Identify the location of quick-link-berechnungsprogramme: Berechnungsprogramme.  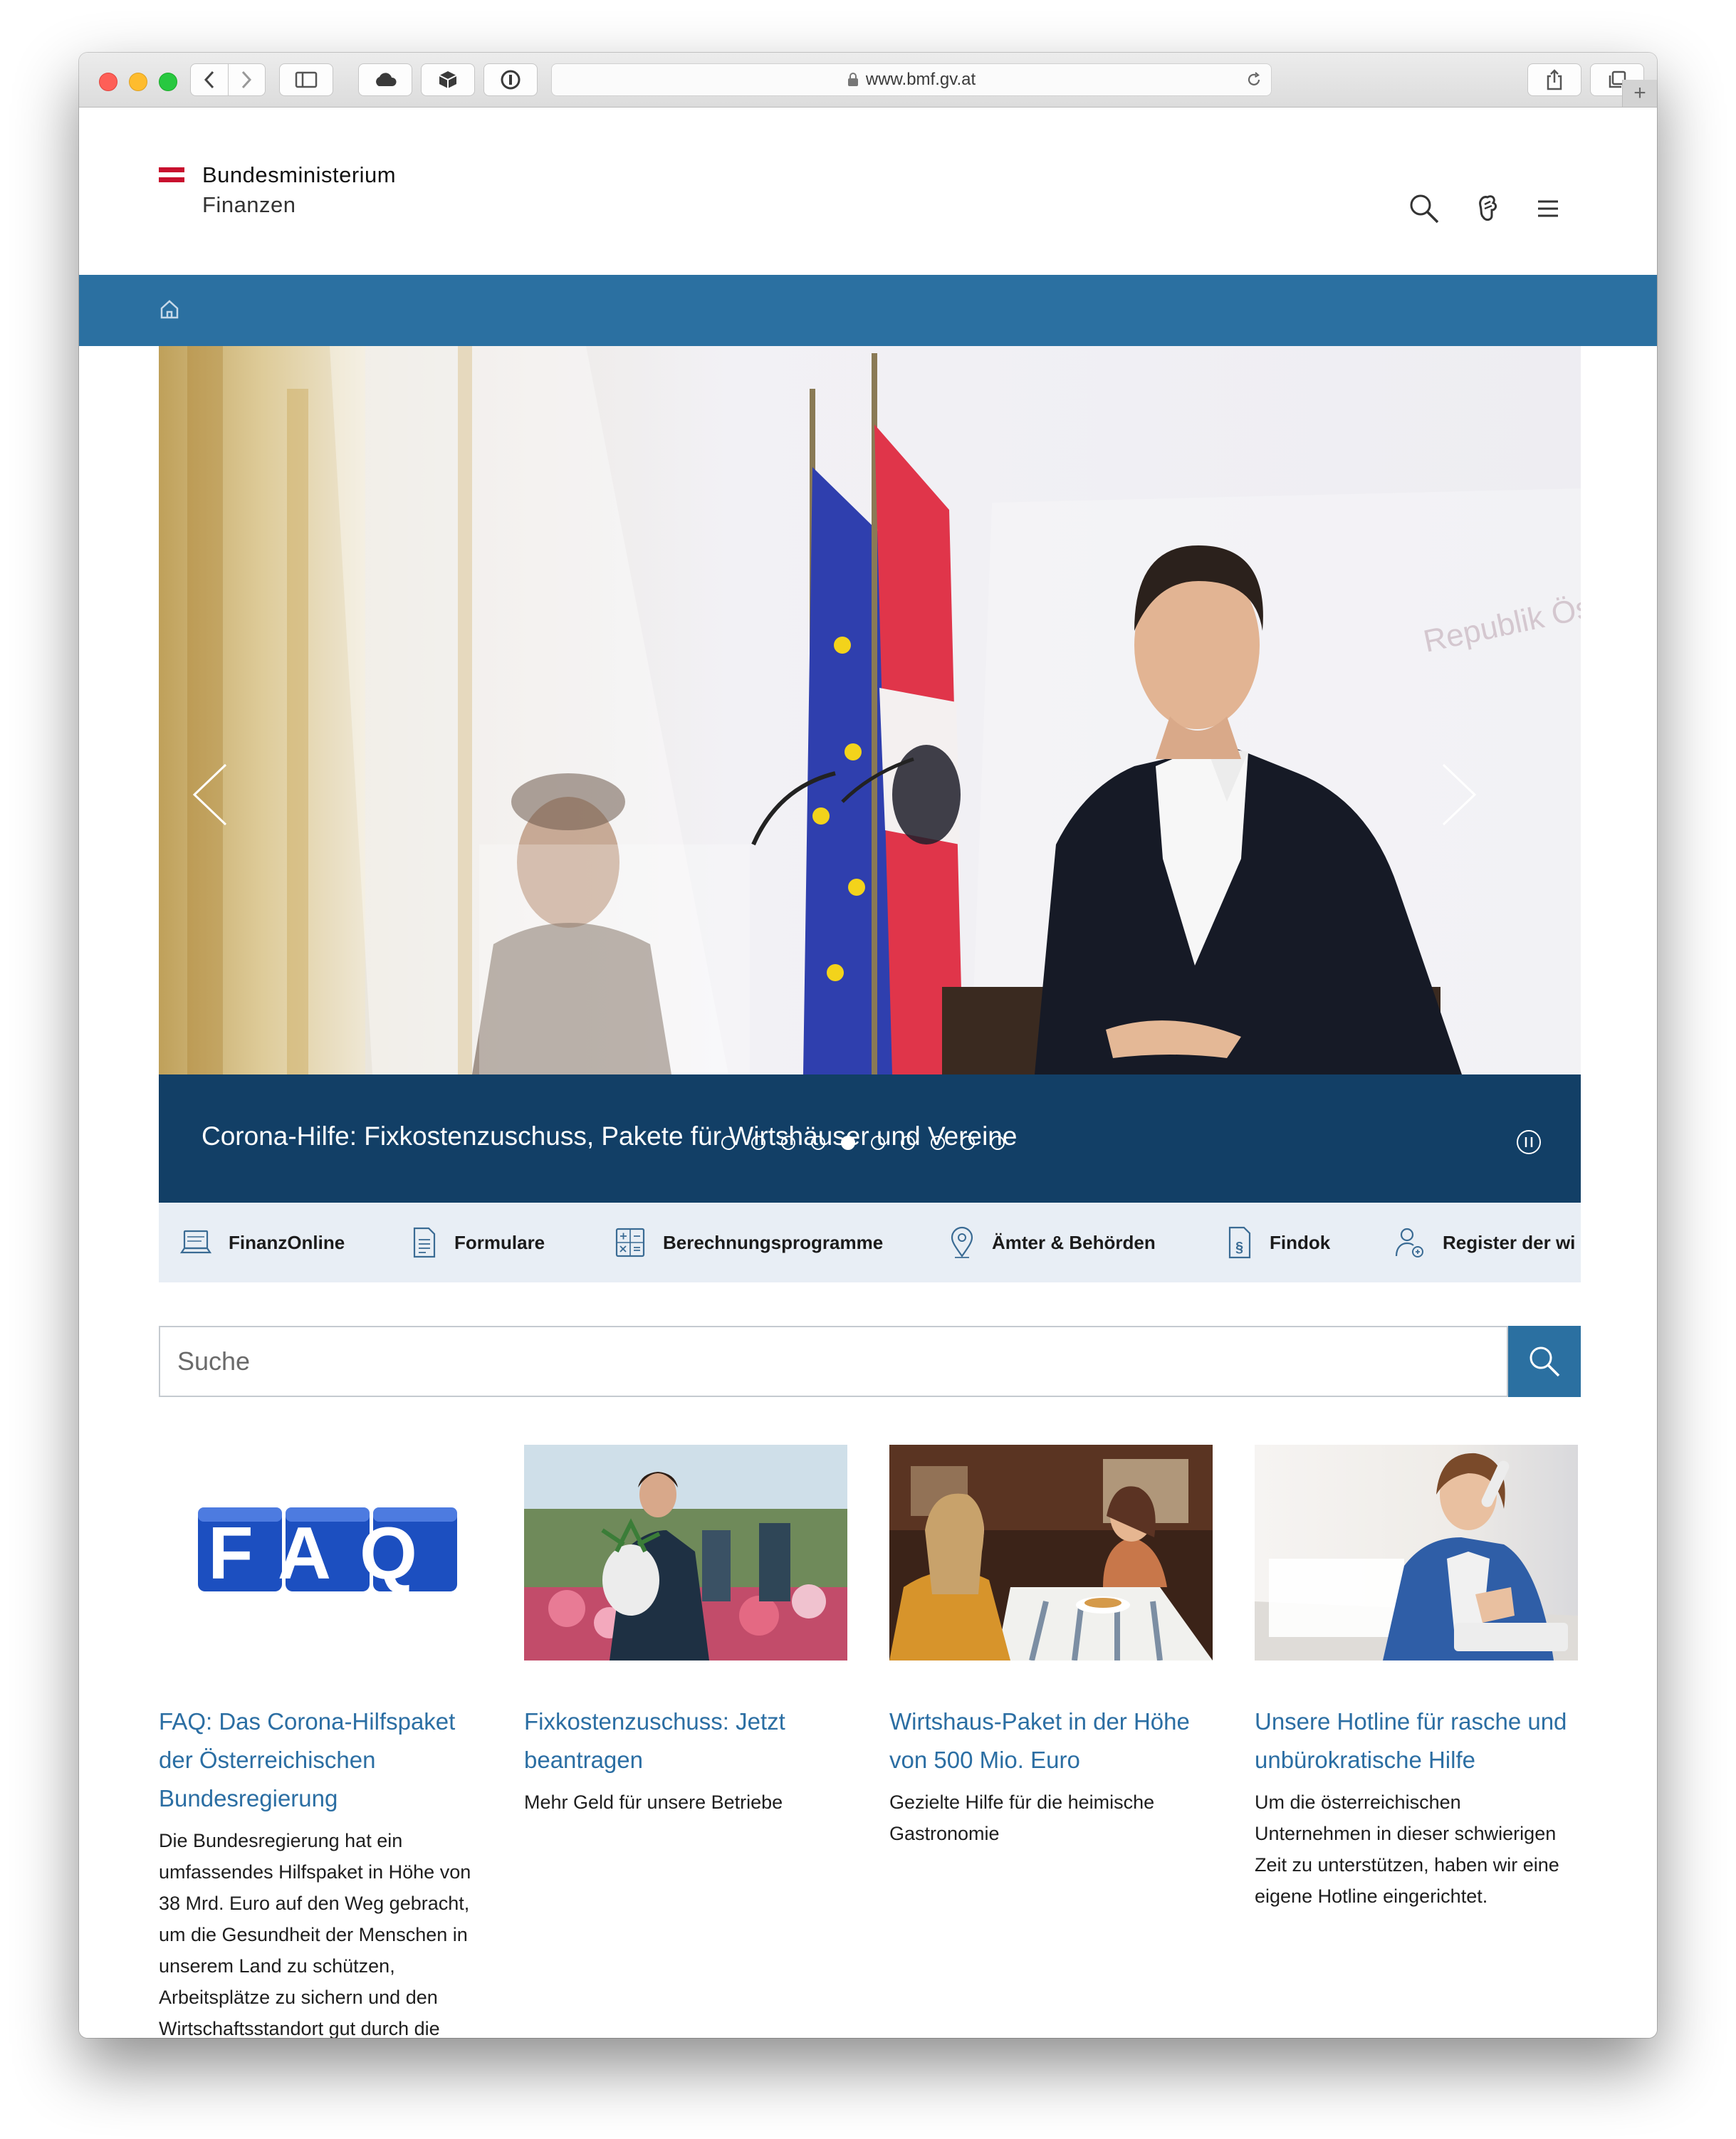
(749, 1242).